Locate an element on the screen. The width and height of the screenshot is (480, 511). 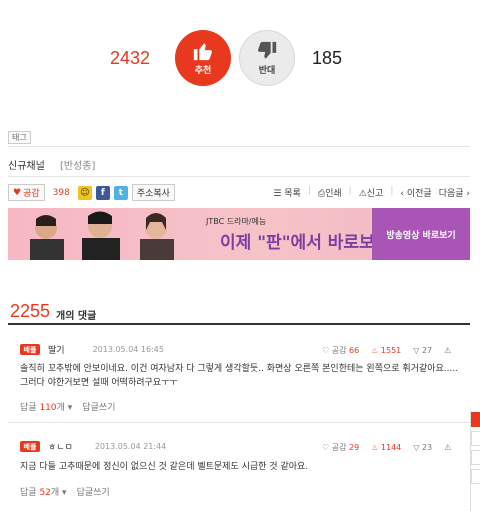
comment-header: 베플 딸기 2013.05.04 16:45 is located at coordinates (92, 349).